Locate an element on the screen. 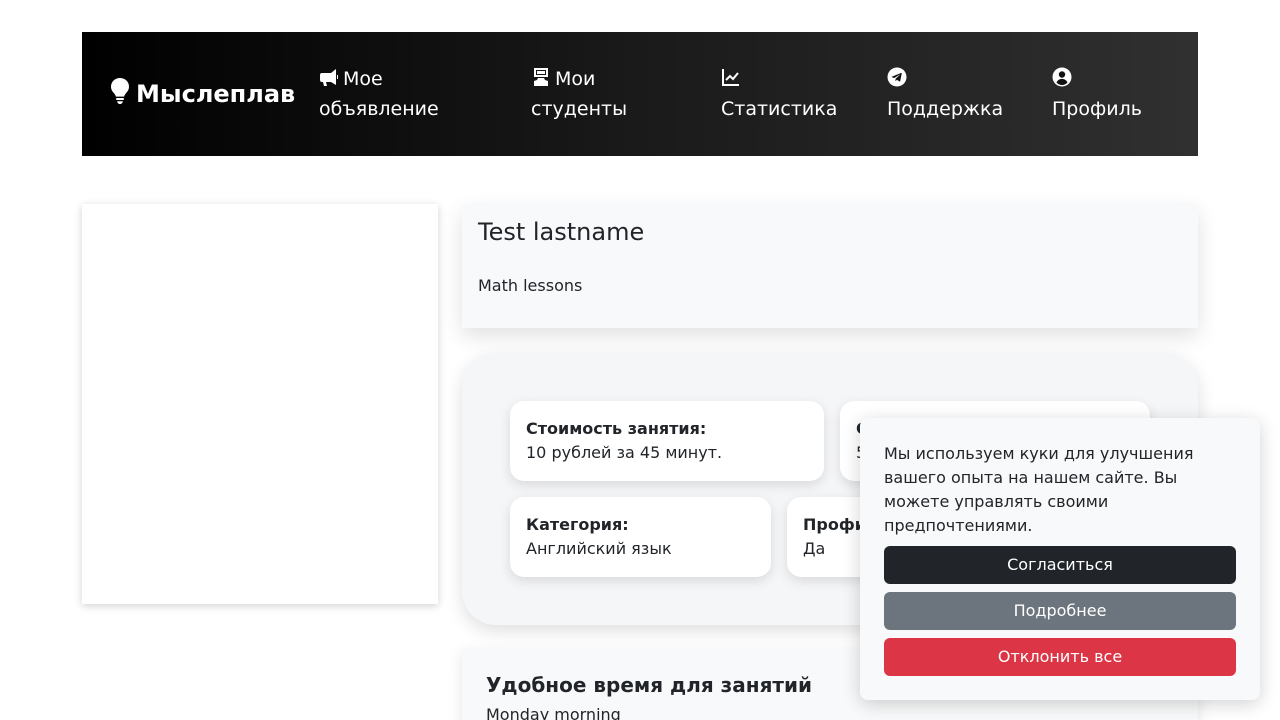 The image size is (1280, 720). schedule-heading: Удобное время для занятий is located at coordinates (649, 685).